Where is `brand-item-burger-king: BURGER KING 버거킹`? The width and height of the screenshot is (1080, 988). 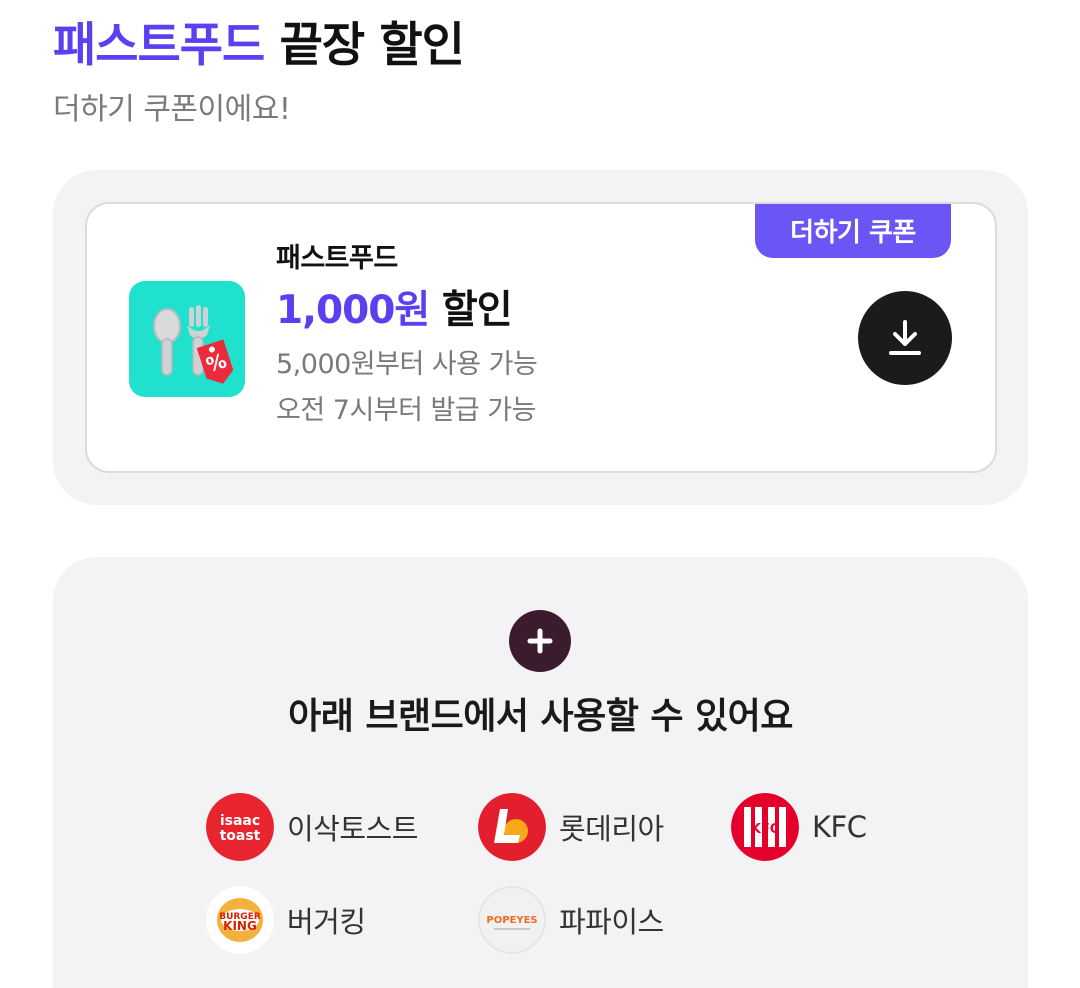
brand-item-burger-king: BURGER KING 버거킹 is located at coordinates (286, 920).